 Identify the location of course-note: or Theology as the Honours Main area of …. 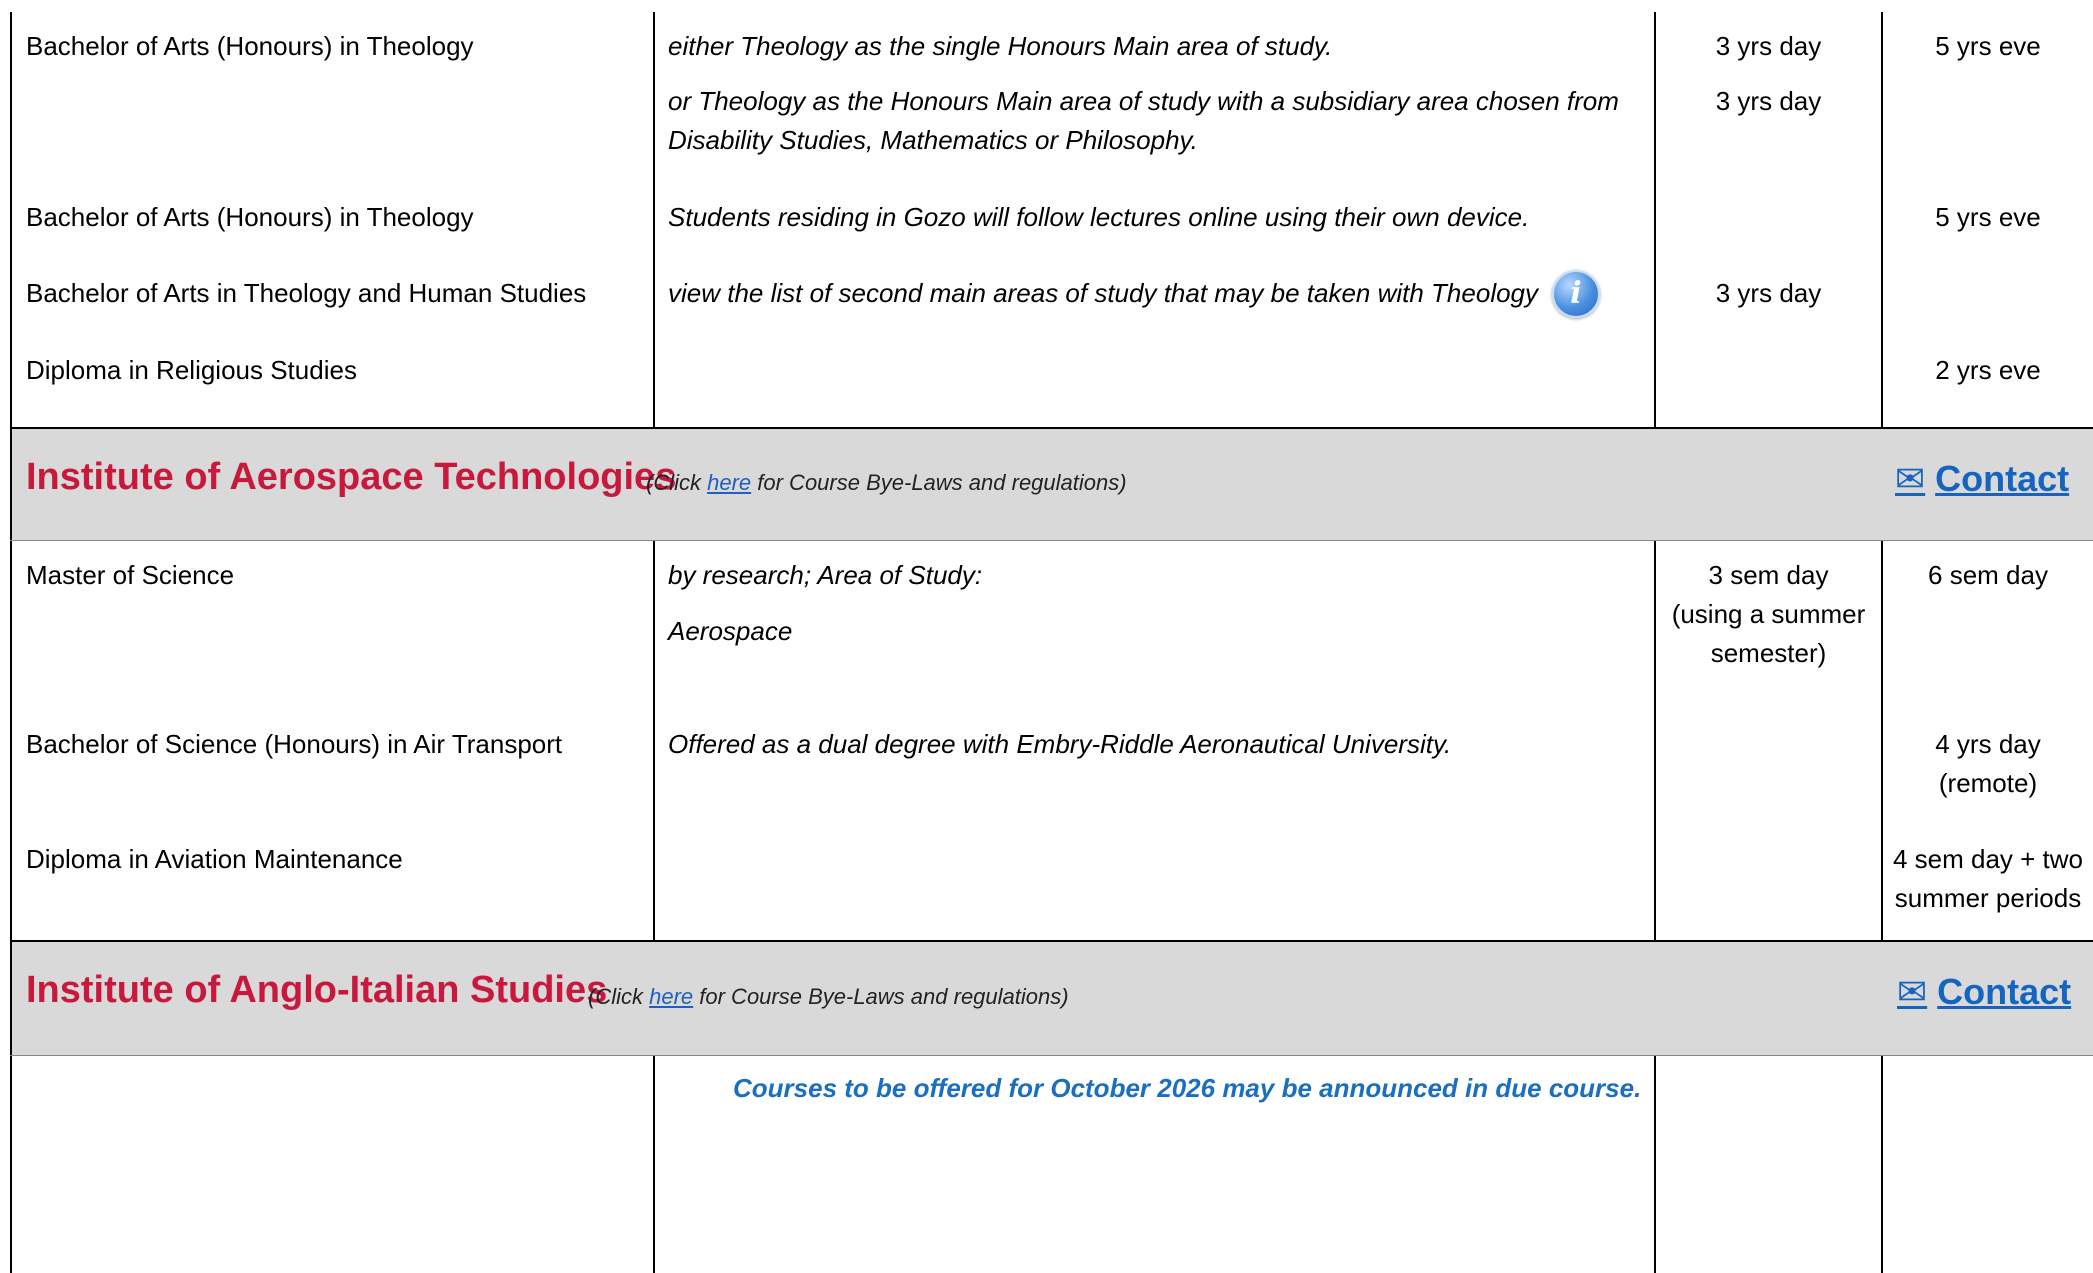
(1143, 101).